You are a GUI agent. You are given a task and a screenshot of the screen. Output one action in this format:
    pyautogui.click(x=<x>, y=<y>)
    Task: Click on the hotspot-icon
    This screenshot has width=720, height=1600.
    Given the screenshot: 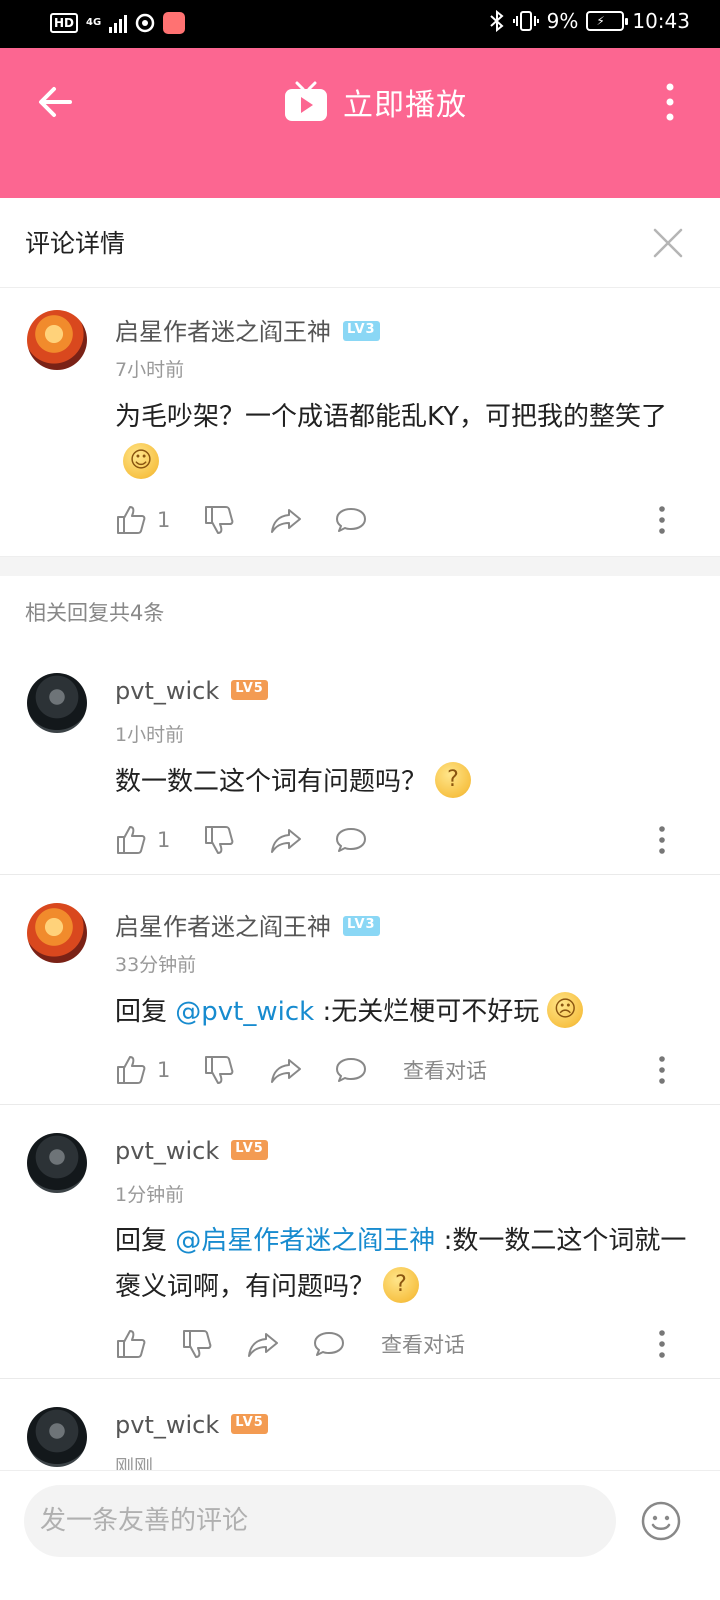 What is the action you would take?
    pyautogui.click(x=145, y=23)
    